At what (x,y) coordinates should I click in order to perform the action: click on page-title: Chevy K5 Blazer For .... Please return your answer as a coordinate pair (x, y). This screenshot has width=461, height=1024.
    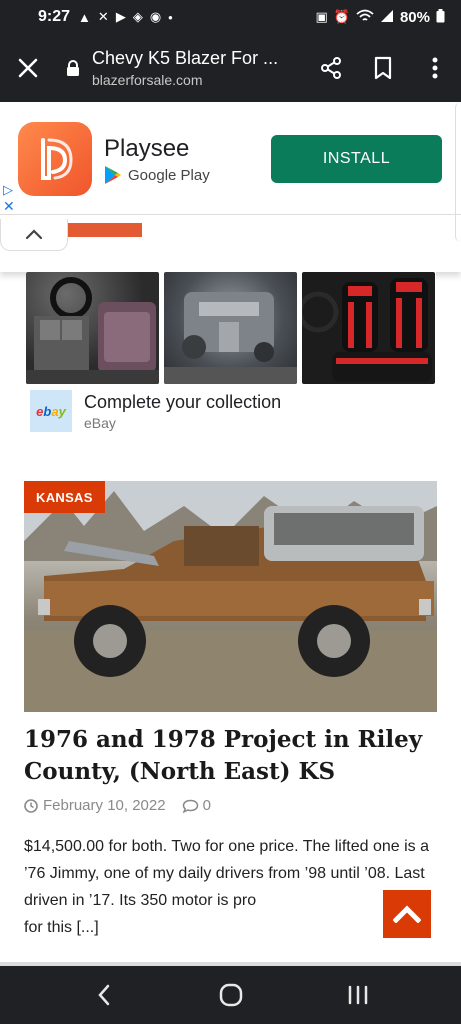
    Looking at the image, I should click on (185, 58).